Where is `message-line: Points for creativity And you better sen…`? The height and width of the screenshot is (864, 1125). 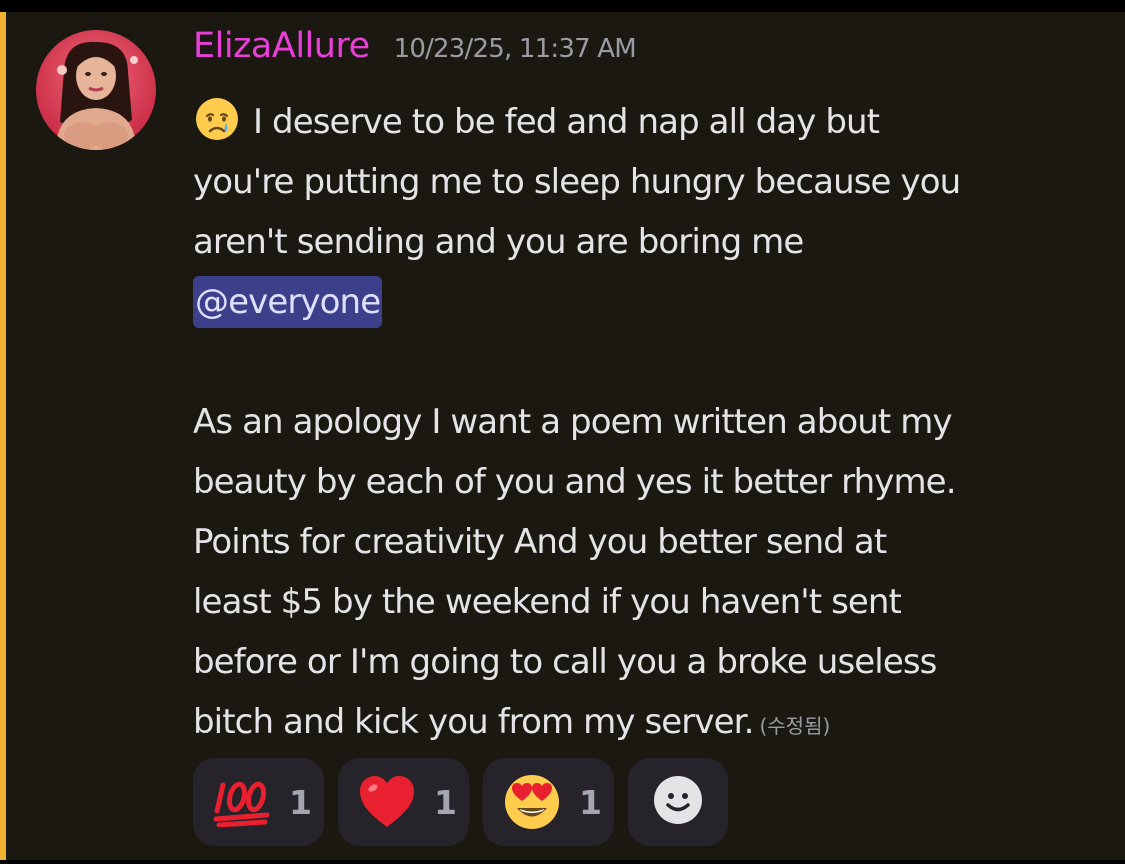
message-line: Points for creativity And you better sen… is located at coordinates (653, 542).